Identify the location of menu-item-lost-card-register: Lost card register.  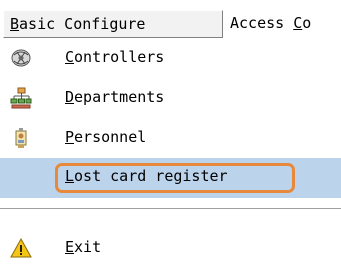
(170, 178).